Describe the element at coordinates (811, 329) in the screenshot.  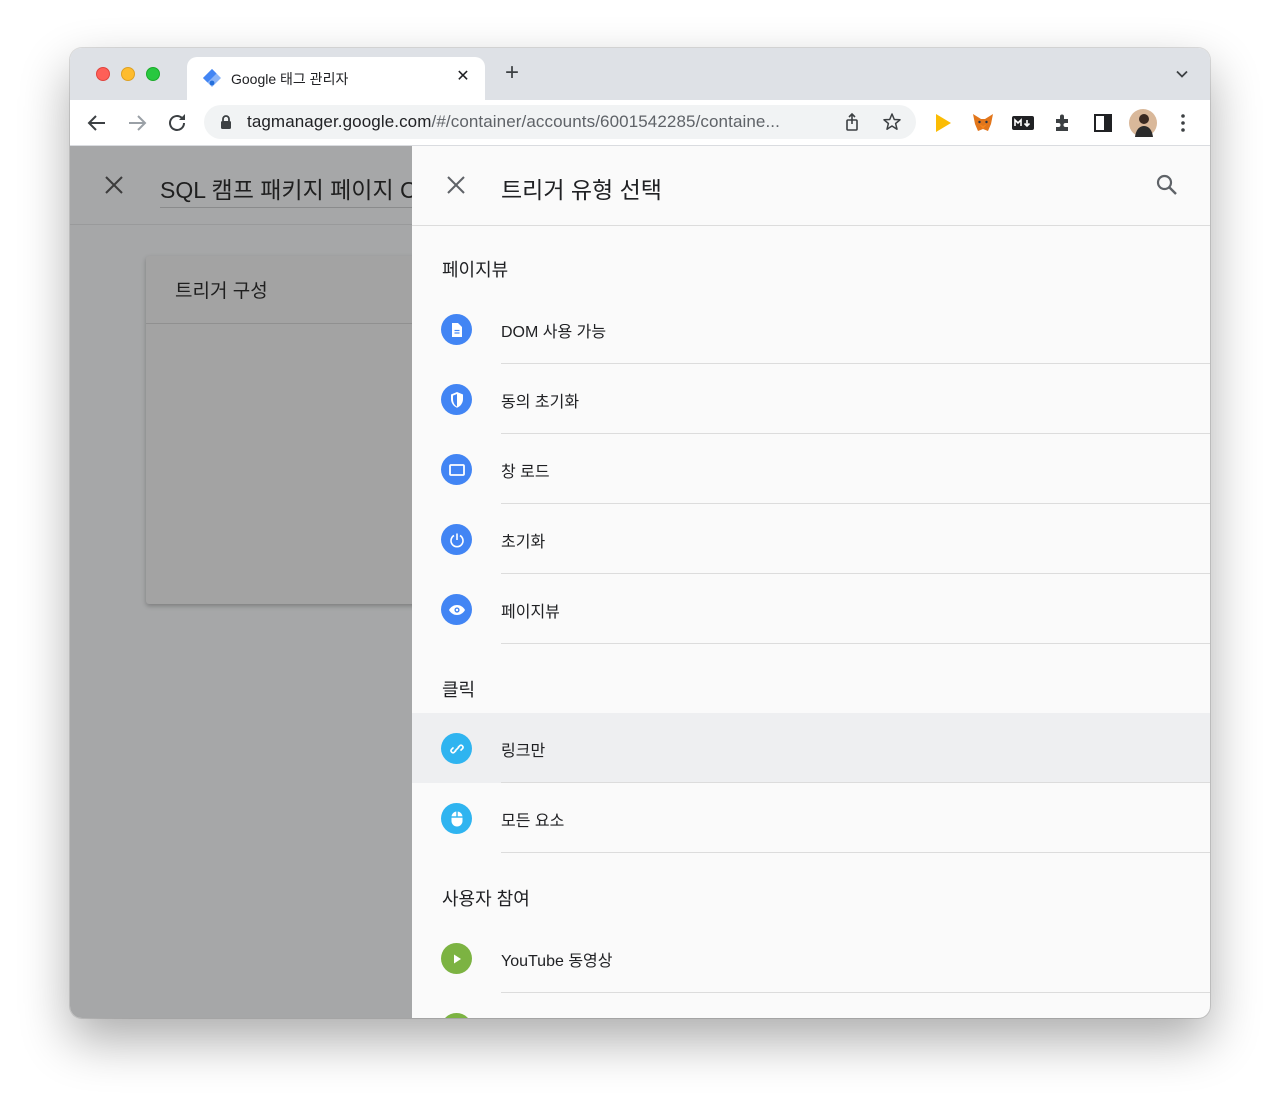
I see `trigger-item-dom-ready: DOM 사용 가능` at that location.